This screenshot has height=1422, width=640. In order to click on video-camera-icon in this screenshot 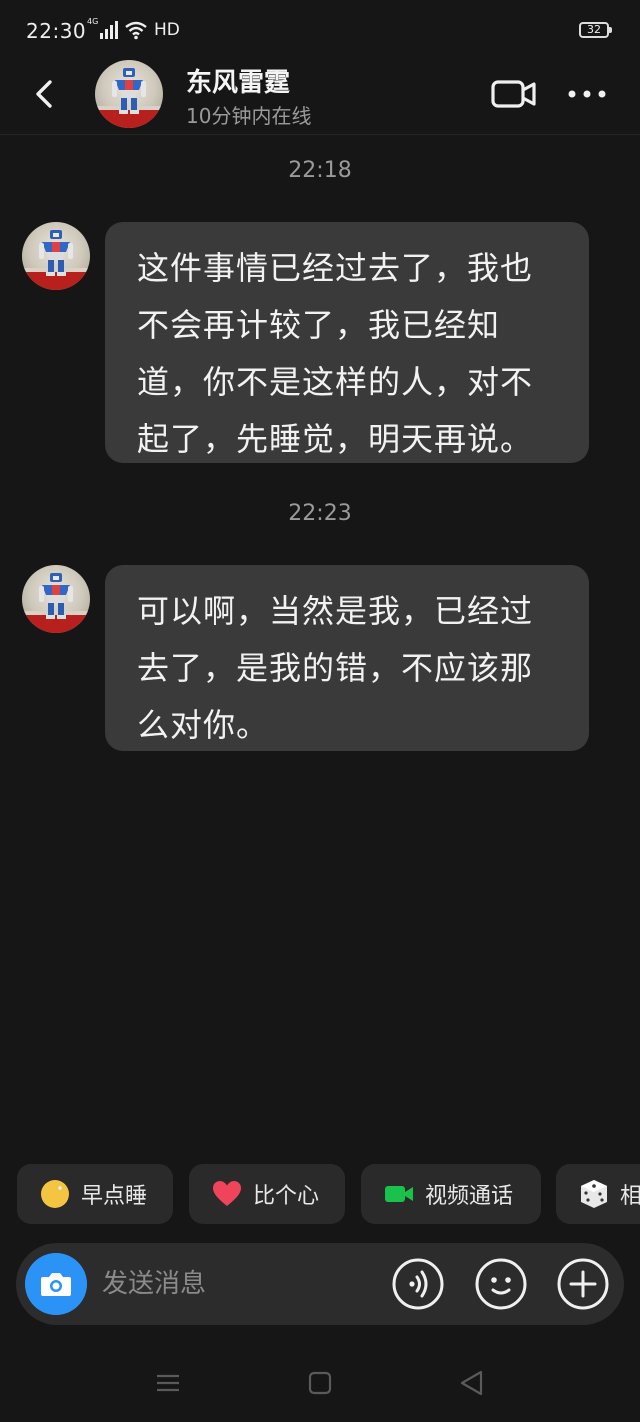, I will do `click(514, 94)`.